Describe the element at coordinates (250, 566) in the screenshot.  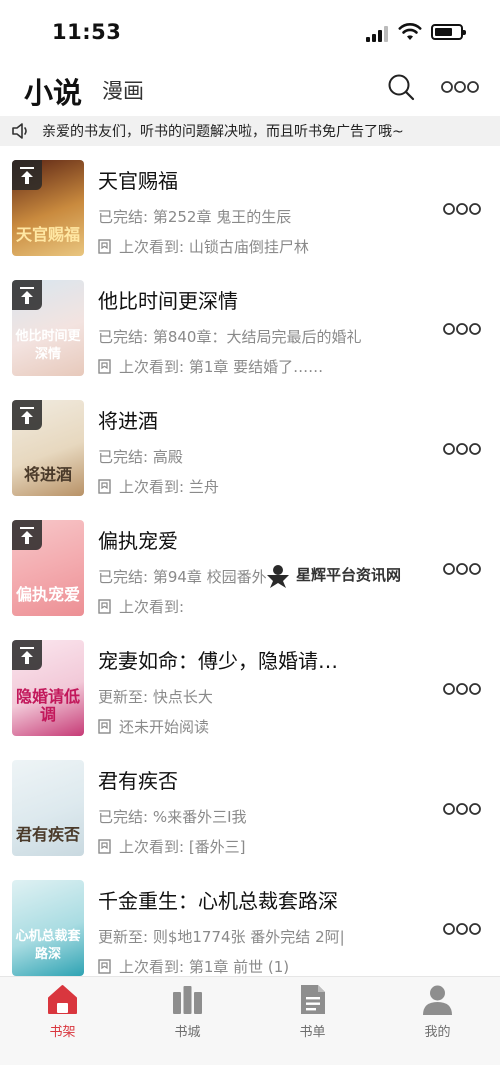
I see `book-item: 偏执宠爱 偏执宠爱 已完结: 第94章 校园番外 上次看到:` at that location.